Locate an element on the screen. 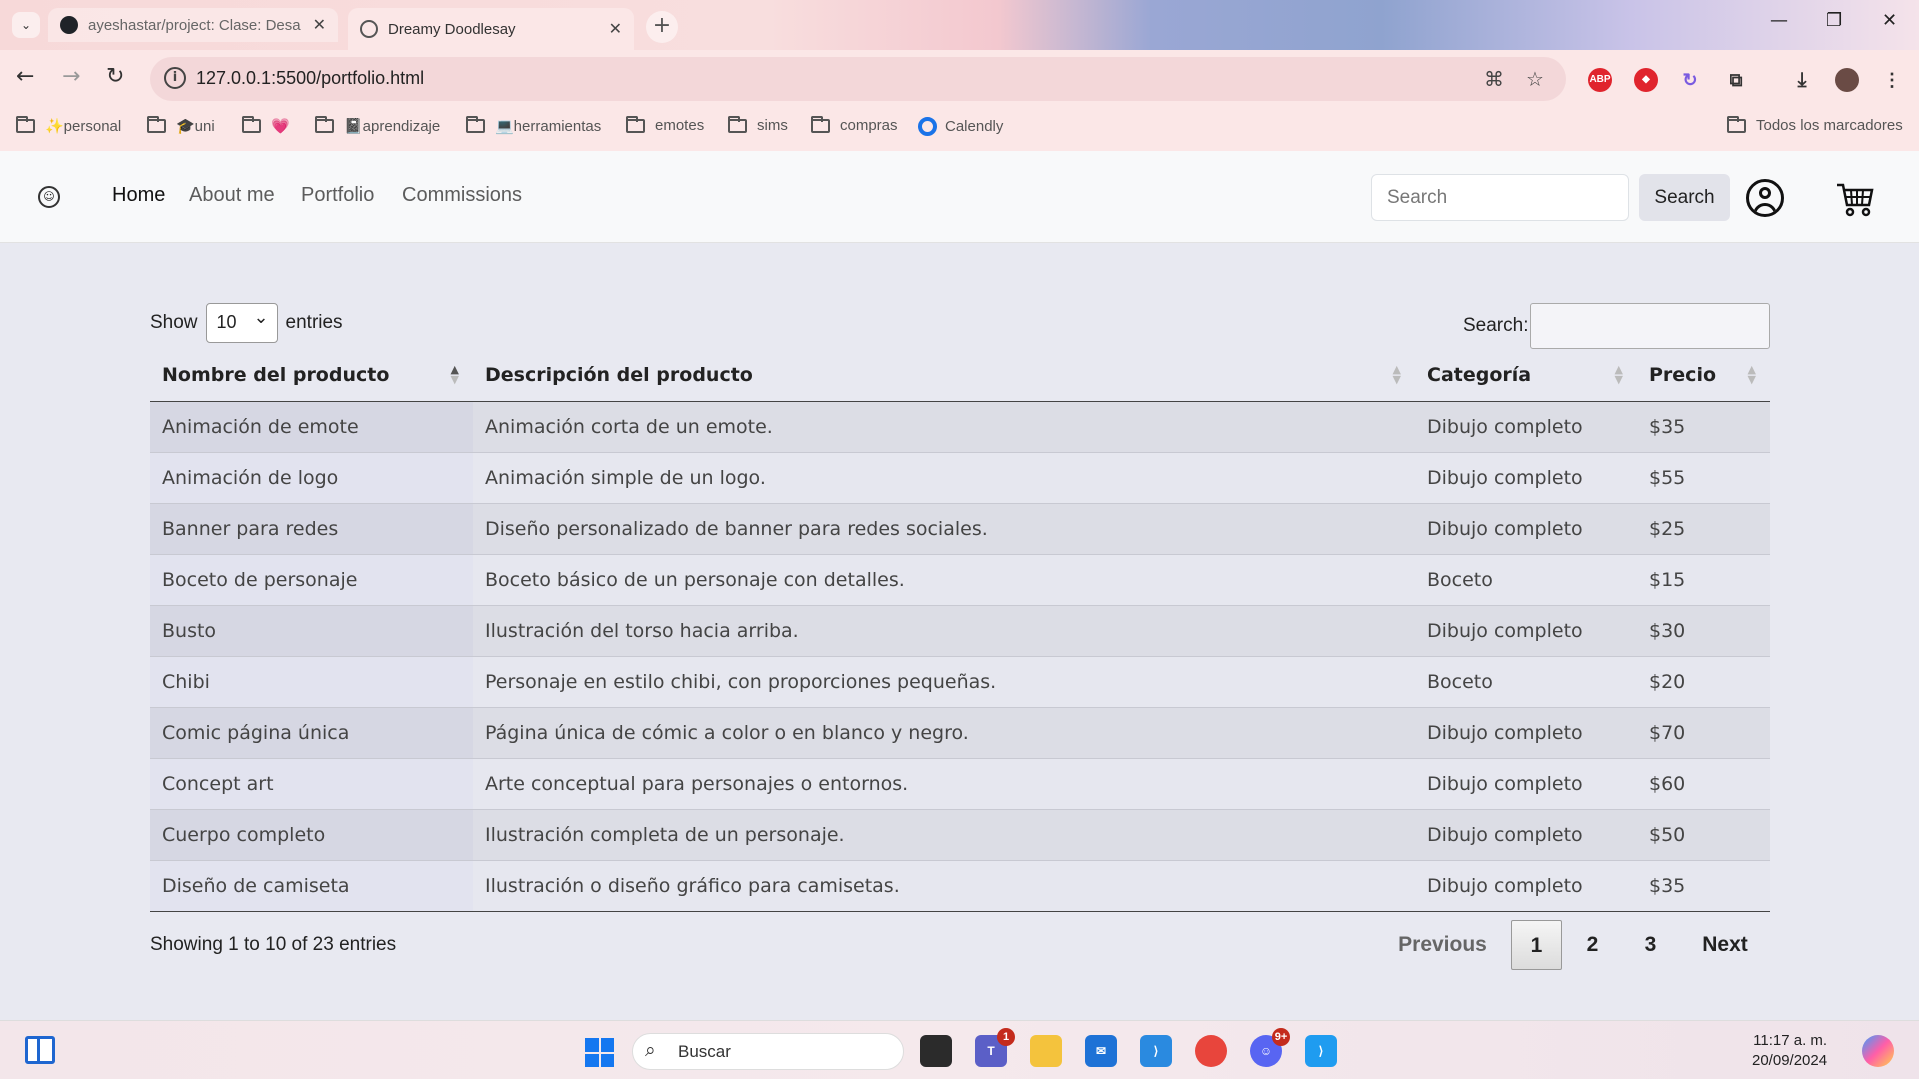 The height and width of the screenshot is (1079, 1919). vscode-icon: ⟩ is located at coordinates (1156, 1051).